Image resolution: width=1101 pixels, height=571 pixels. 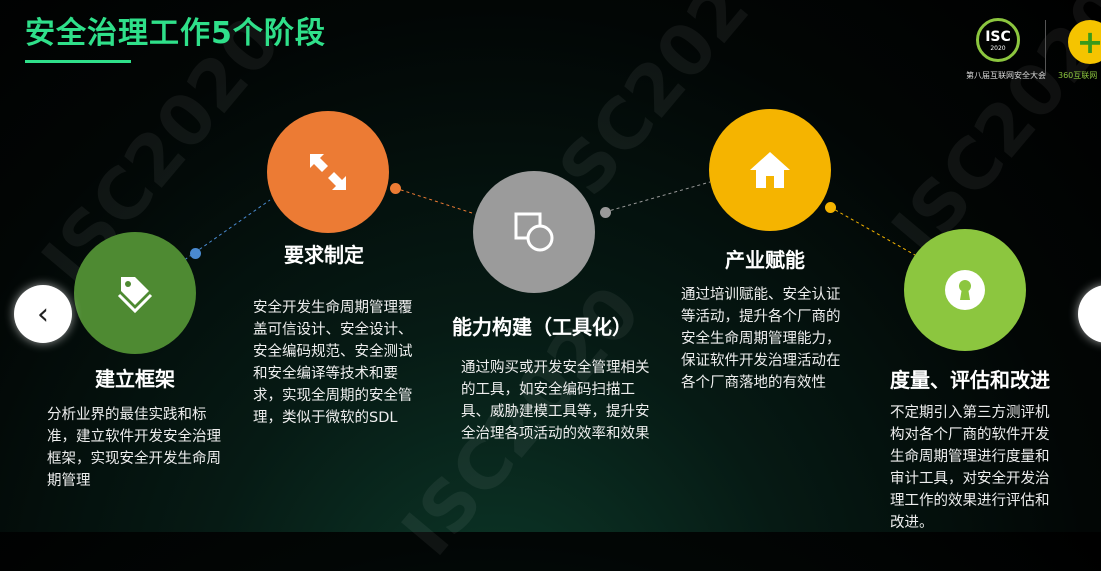 I want to click on stage-3-circle, so click(x=534, y=232).